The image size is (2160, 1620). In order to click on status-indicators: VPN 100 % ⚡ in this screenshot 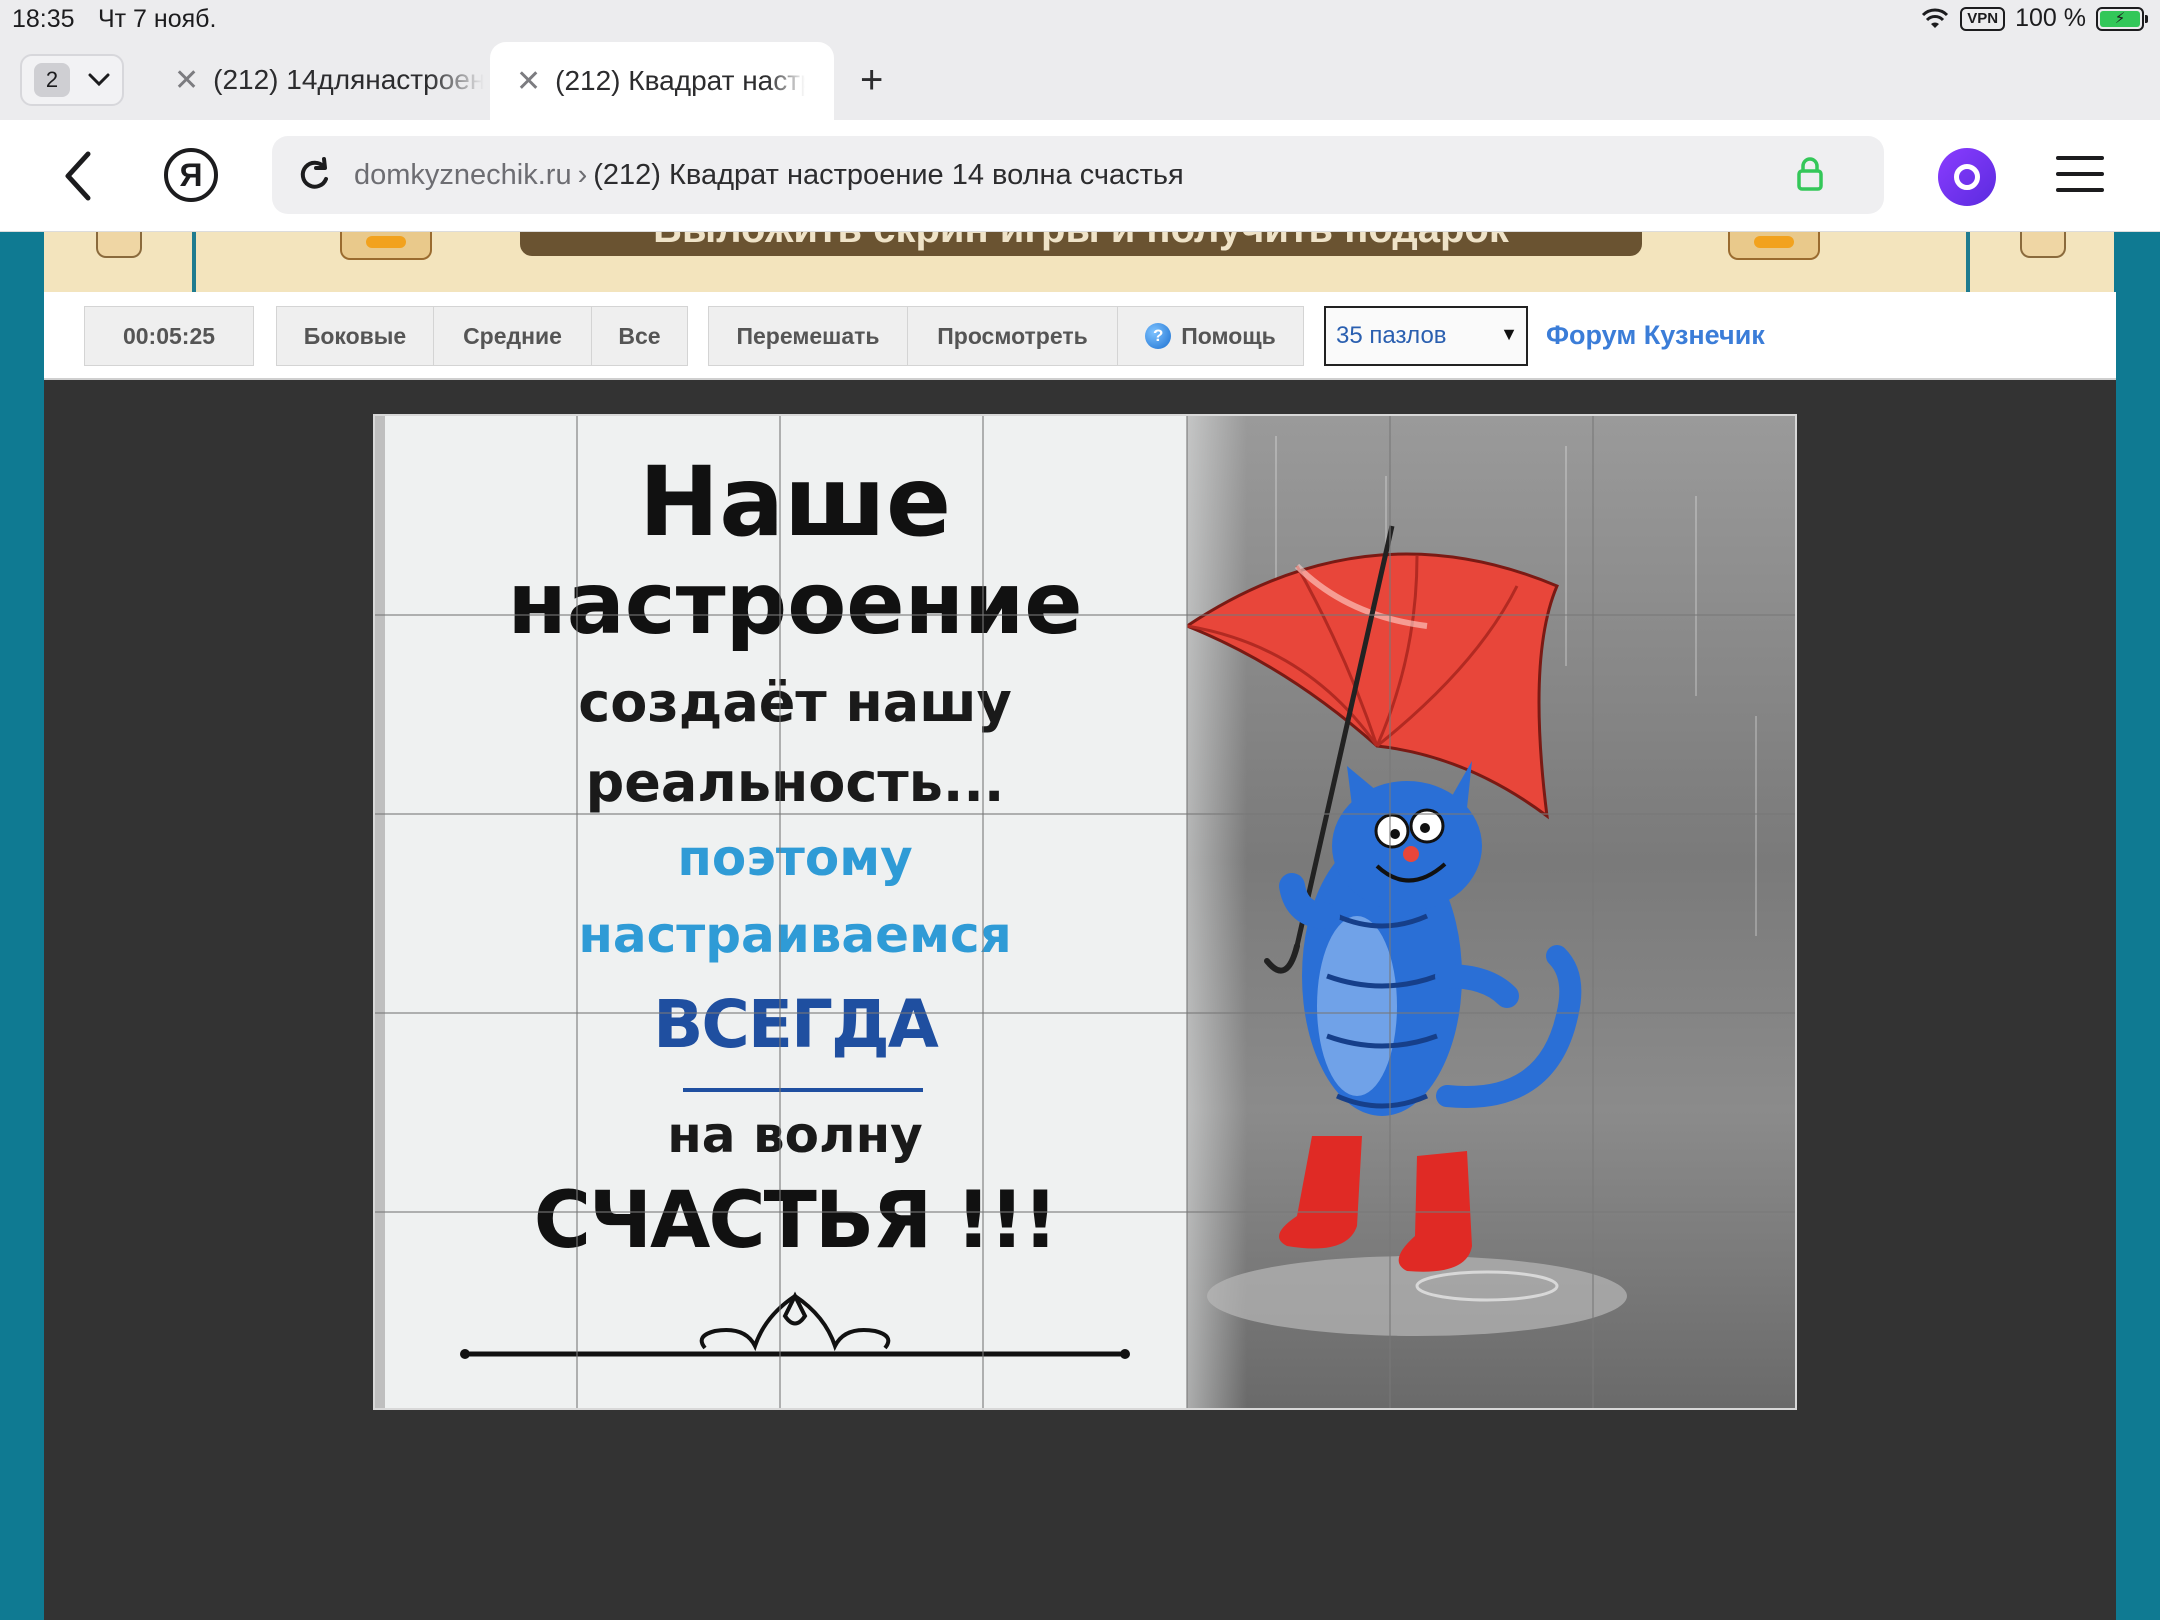, I will do `click(2034, 18)`.